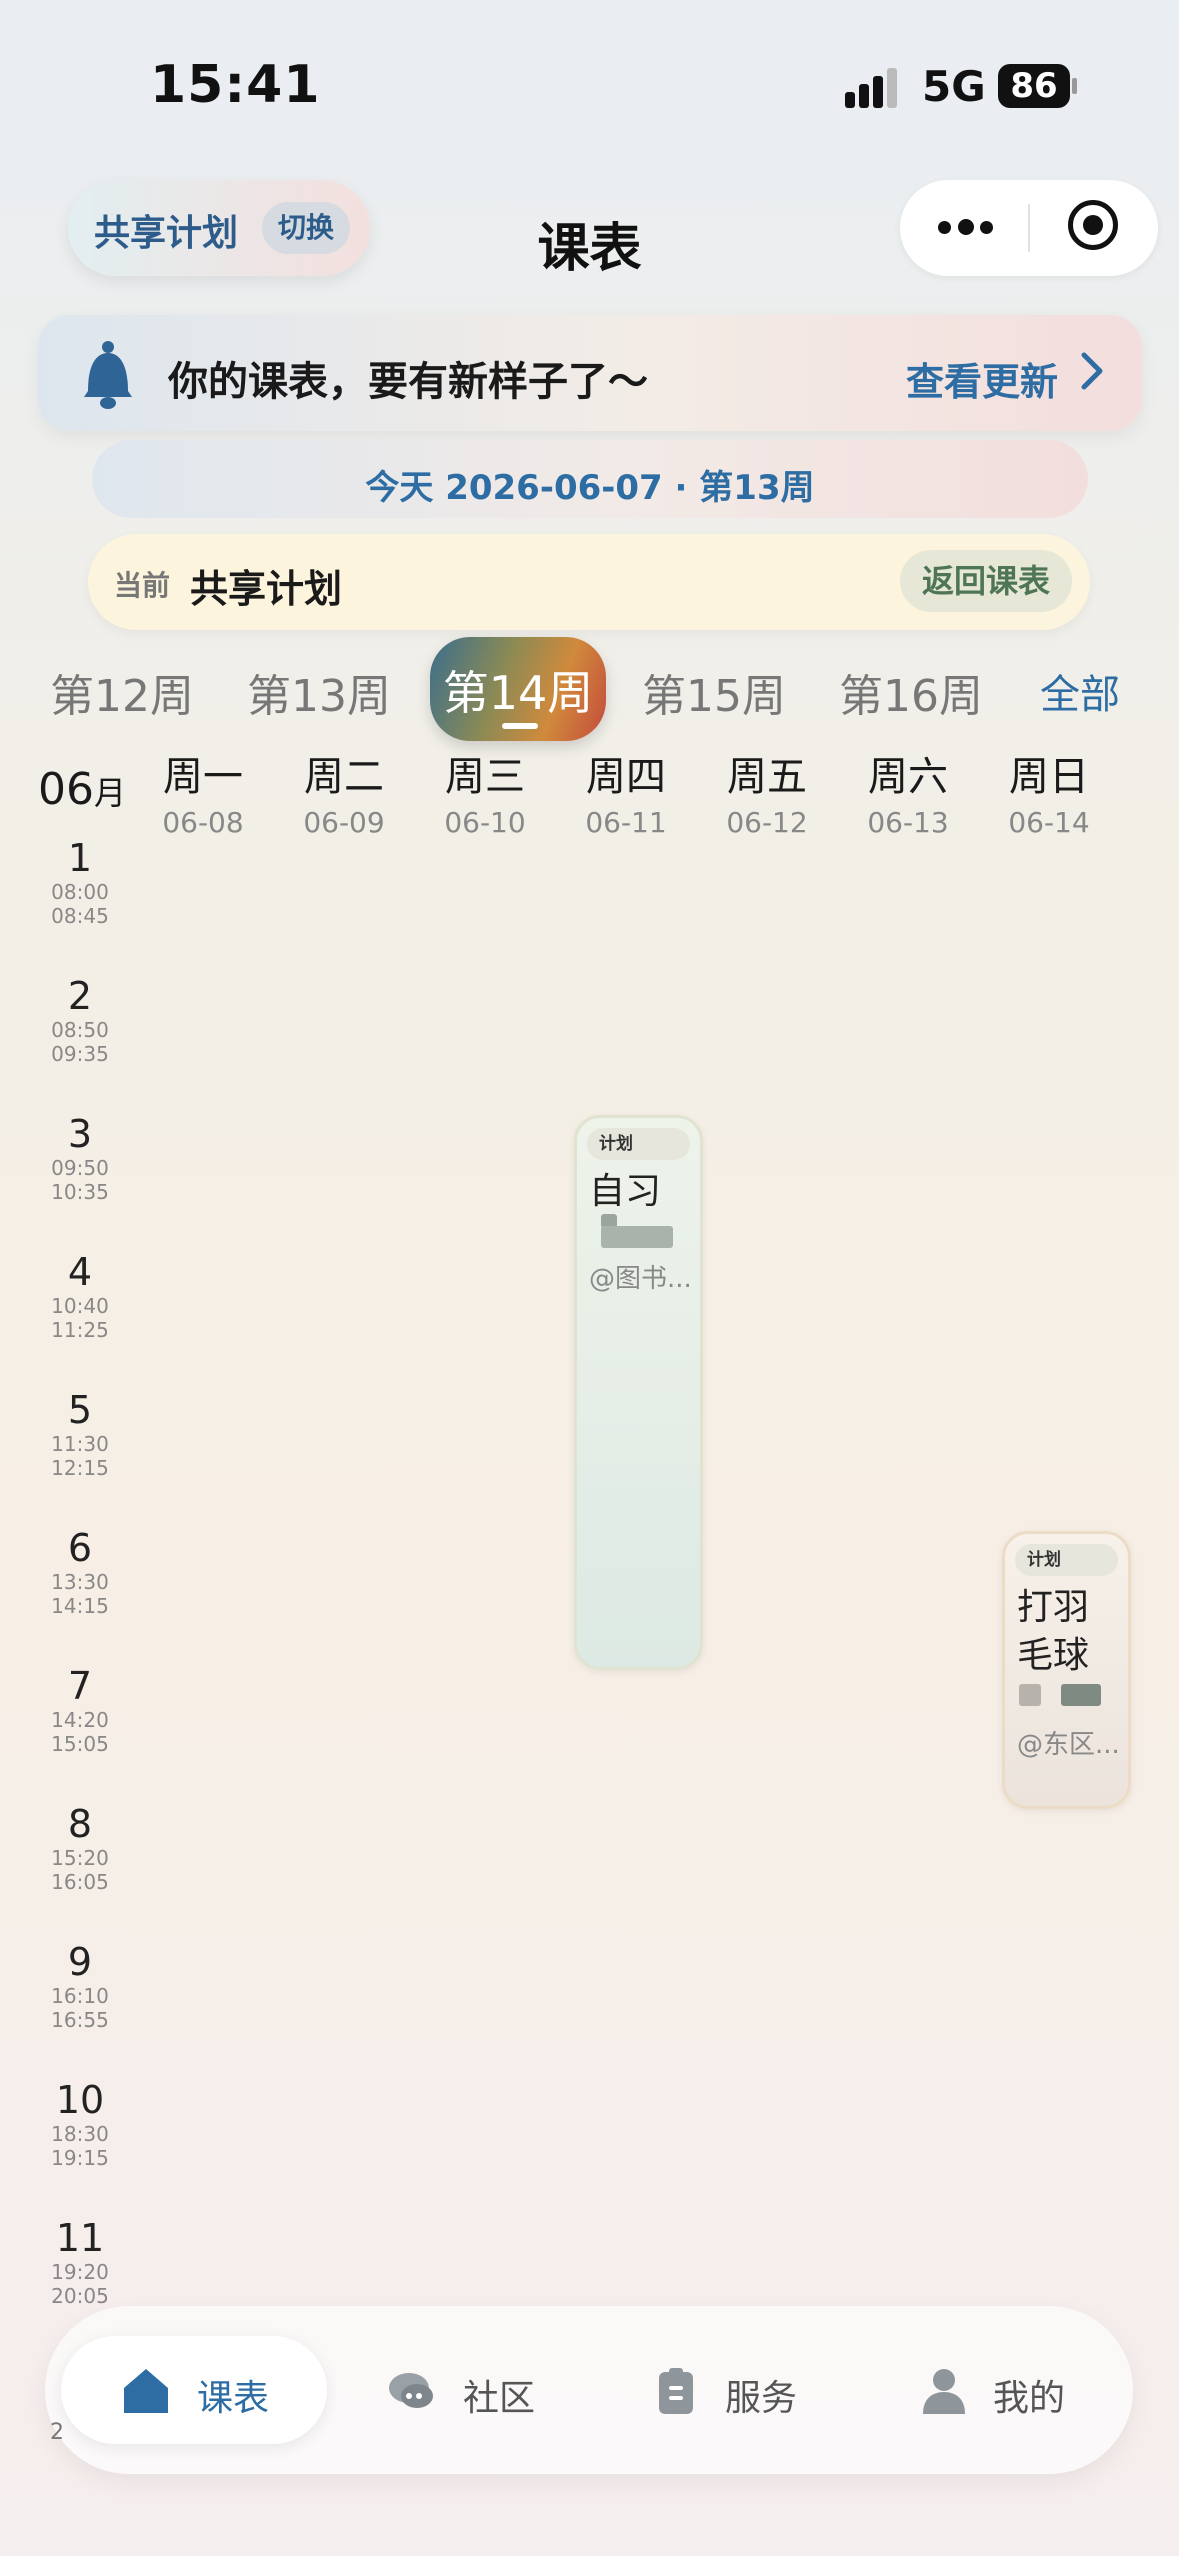  What do you see at coordinates (266, 589) in the screenshot?
I see `current-plan-name: 共享计划` at bounding box center [266, 589].